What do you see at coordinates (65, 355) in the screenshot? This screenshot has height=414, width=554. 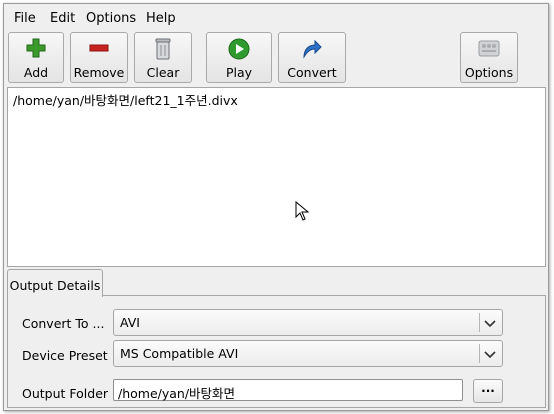 I see `device-preset-label: Device Preset` at bounding box center [65, 355].